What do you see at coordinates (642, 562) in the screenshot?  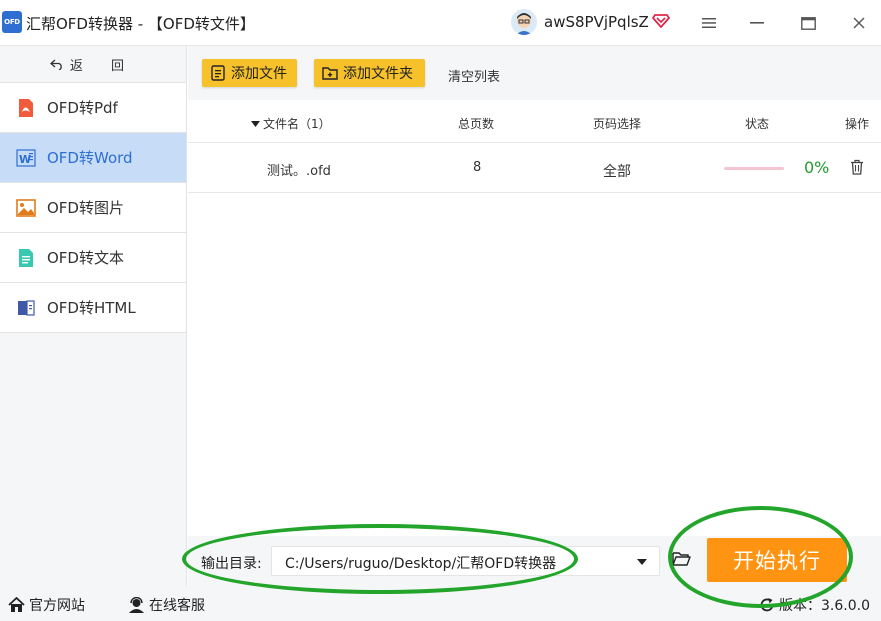 I see `chevron-down-icon` at bounding box center [642, 562].